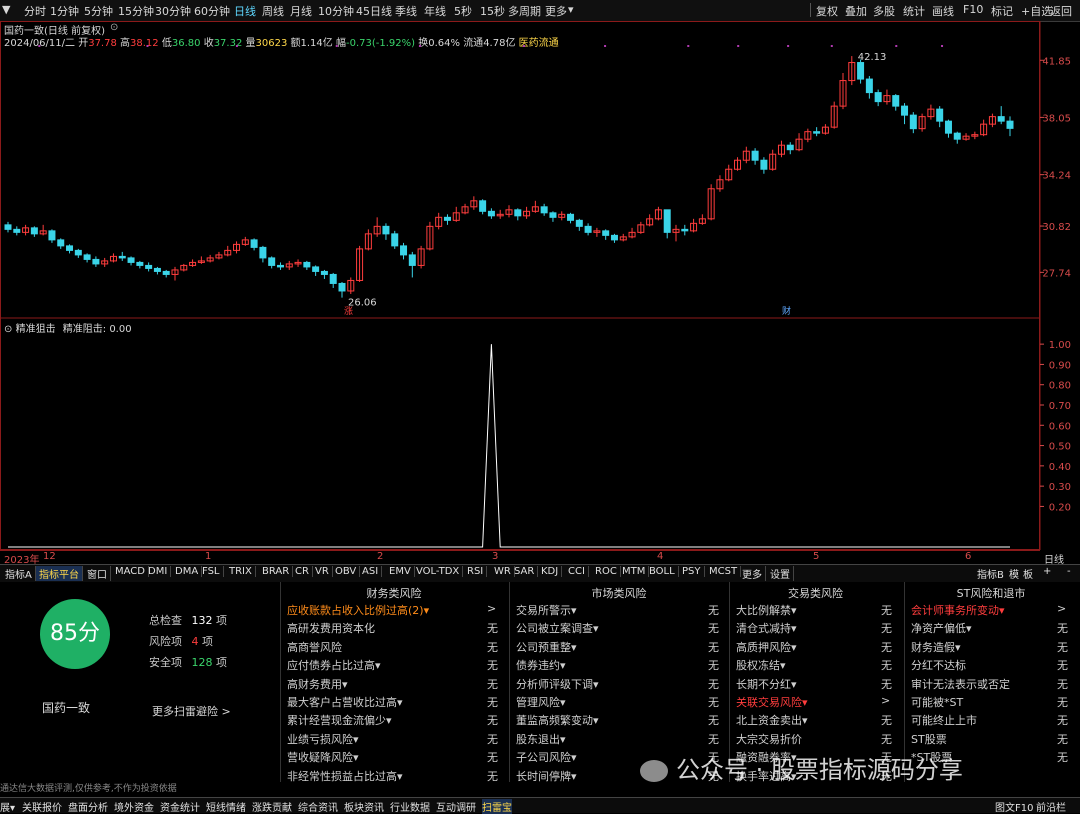 This screenshot has height=814, width=1080. What do you see at coordinates (191, 711) in the screenshot?
I see `more-scan-link: 更多扫雷避险 >` at bounding box center [191, 711].